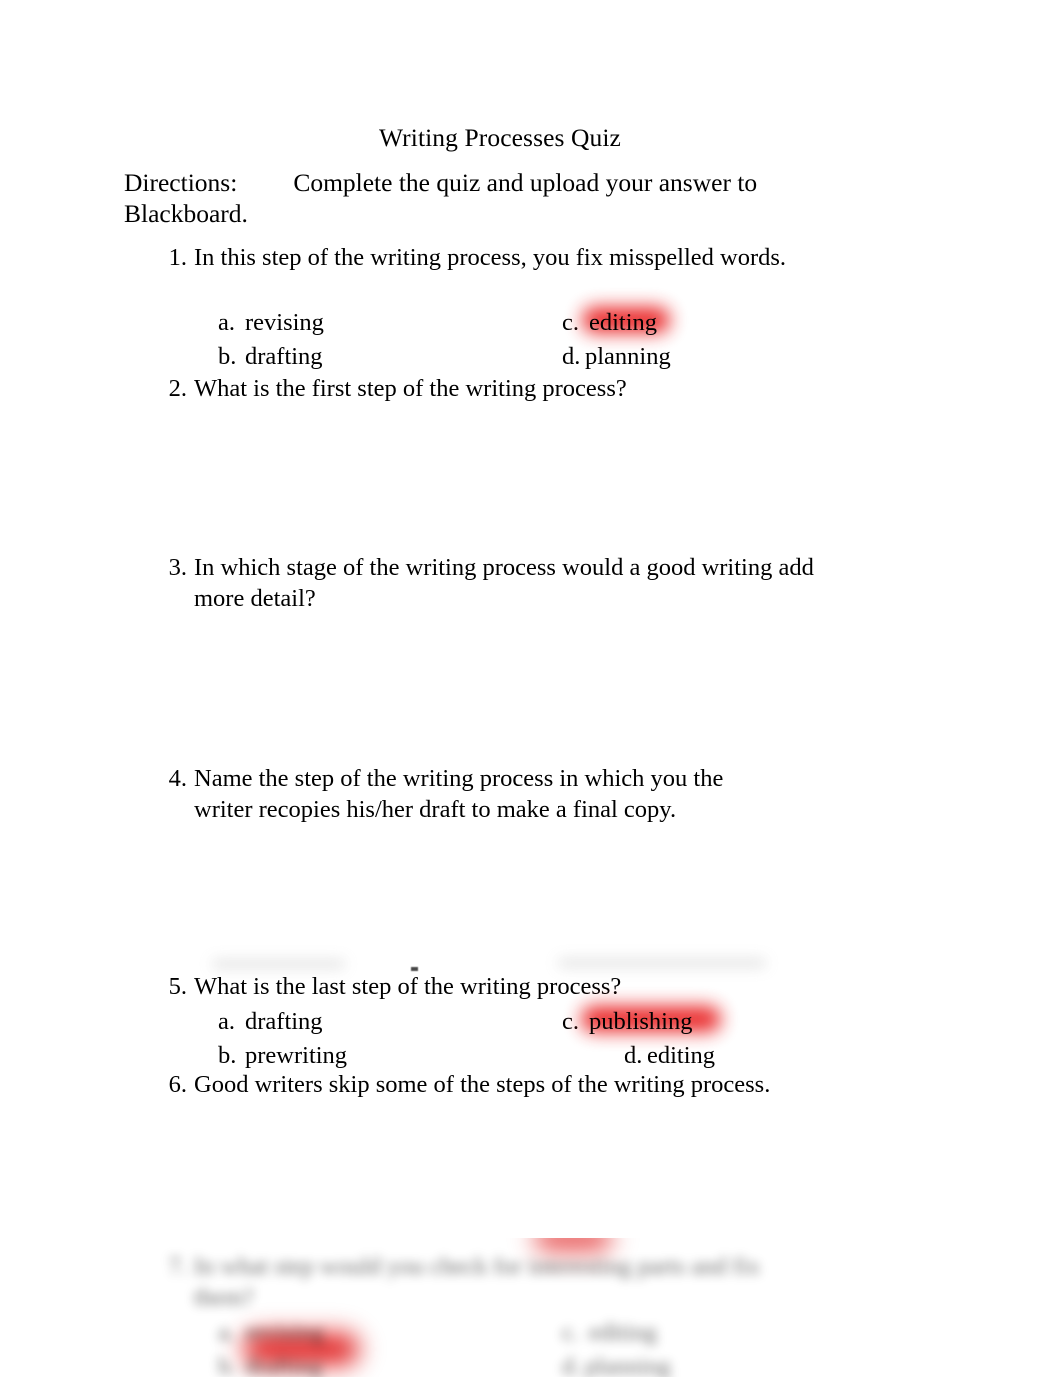 The image size is (1062, 1377). I want to click on option-7b: b. drafting, so click(270, 1363).